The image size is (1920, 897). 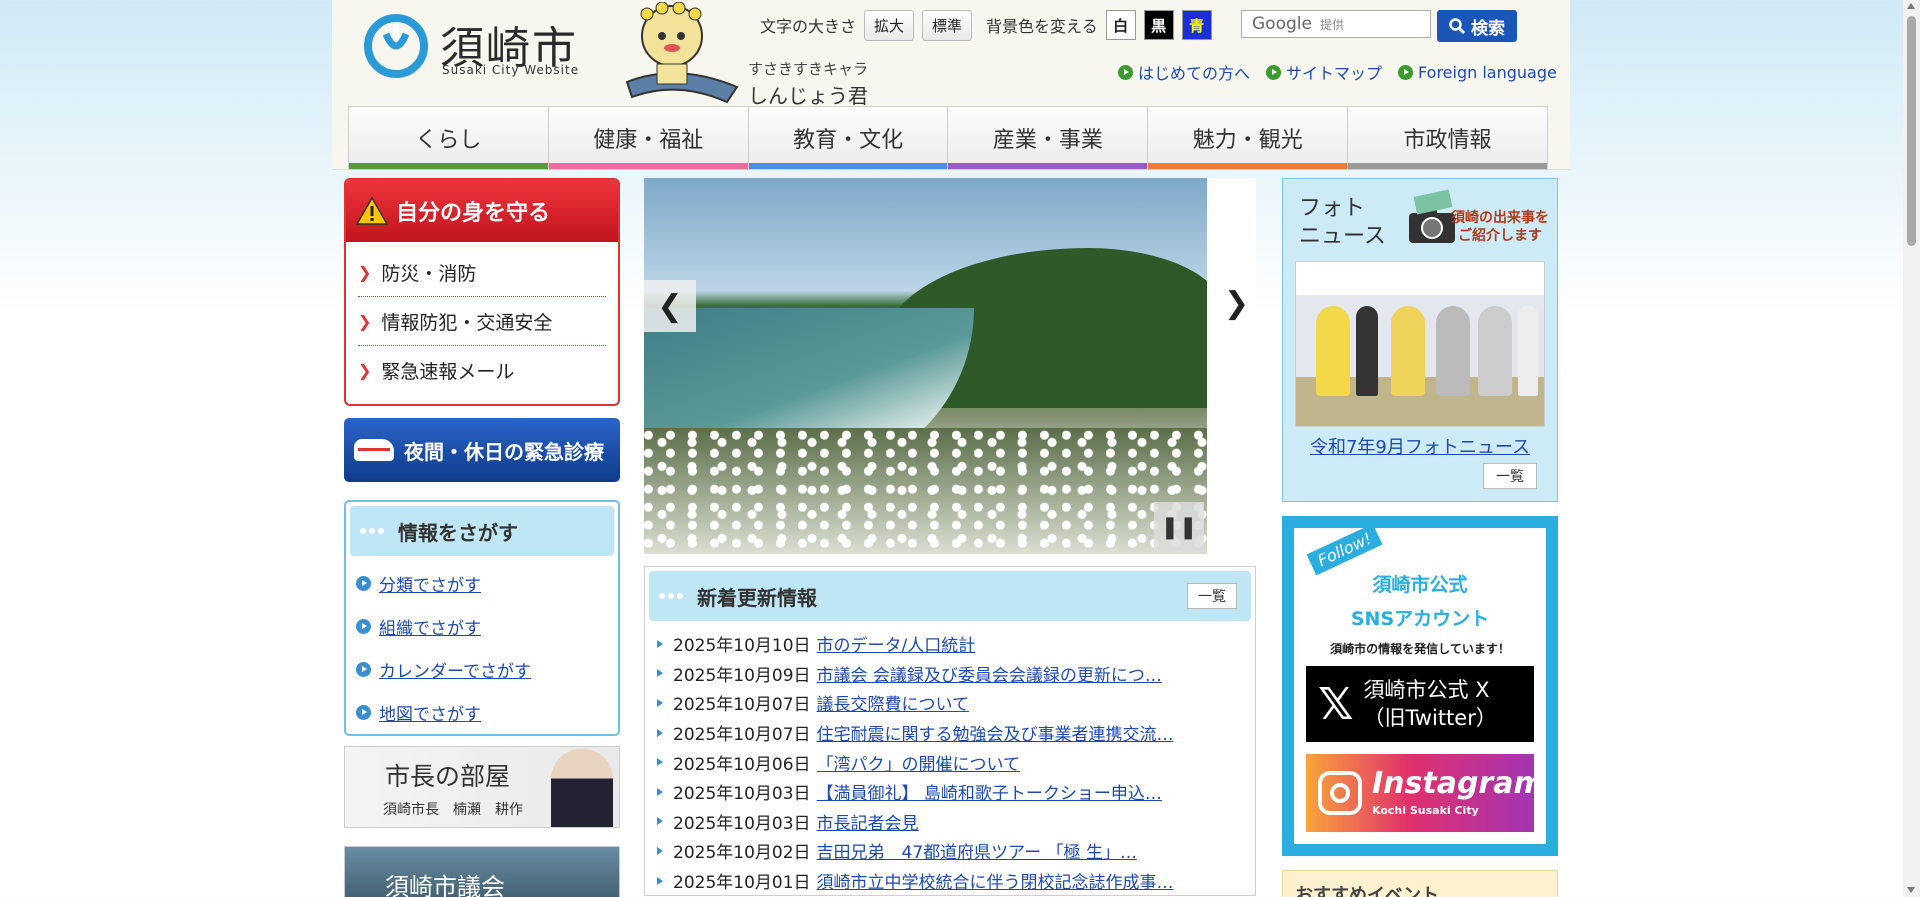 What do you see at coordinates (1420, 883) in the screenshot?
I see `recommended-event-banner: おすすめイベント` at bounding box center [1420, 883].